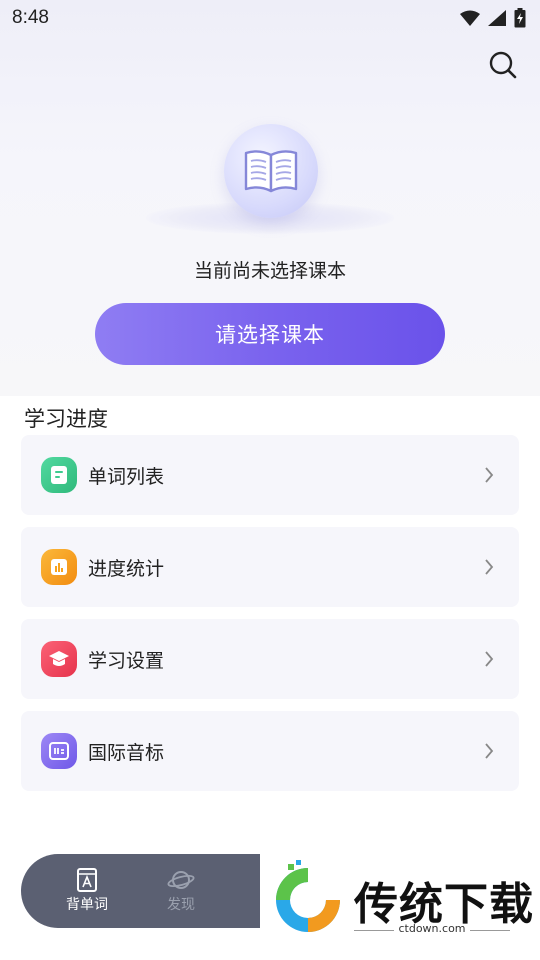 Image resolution: width=540 pixels, height=960 pixels. I want to click on nav-label-memorize-words: 背单词, so click(87, 905).